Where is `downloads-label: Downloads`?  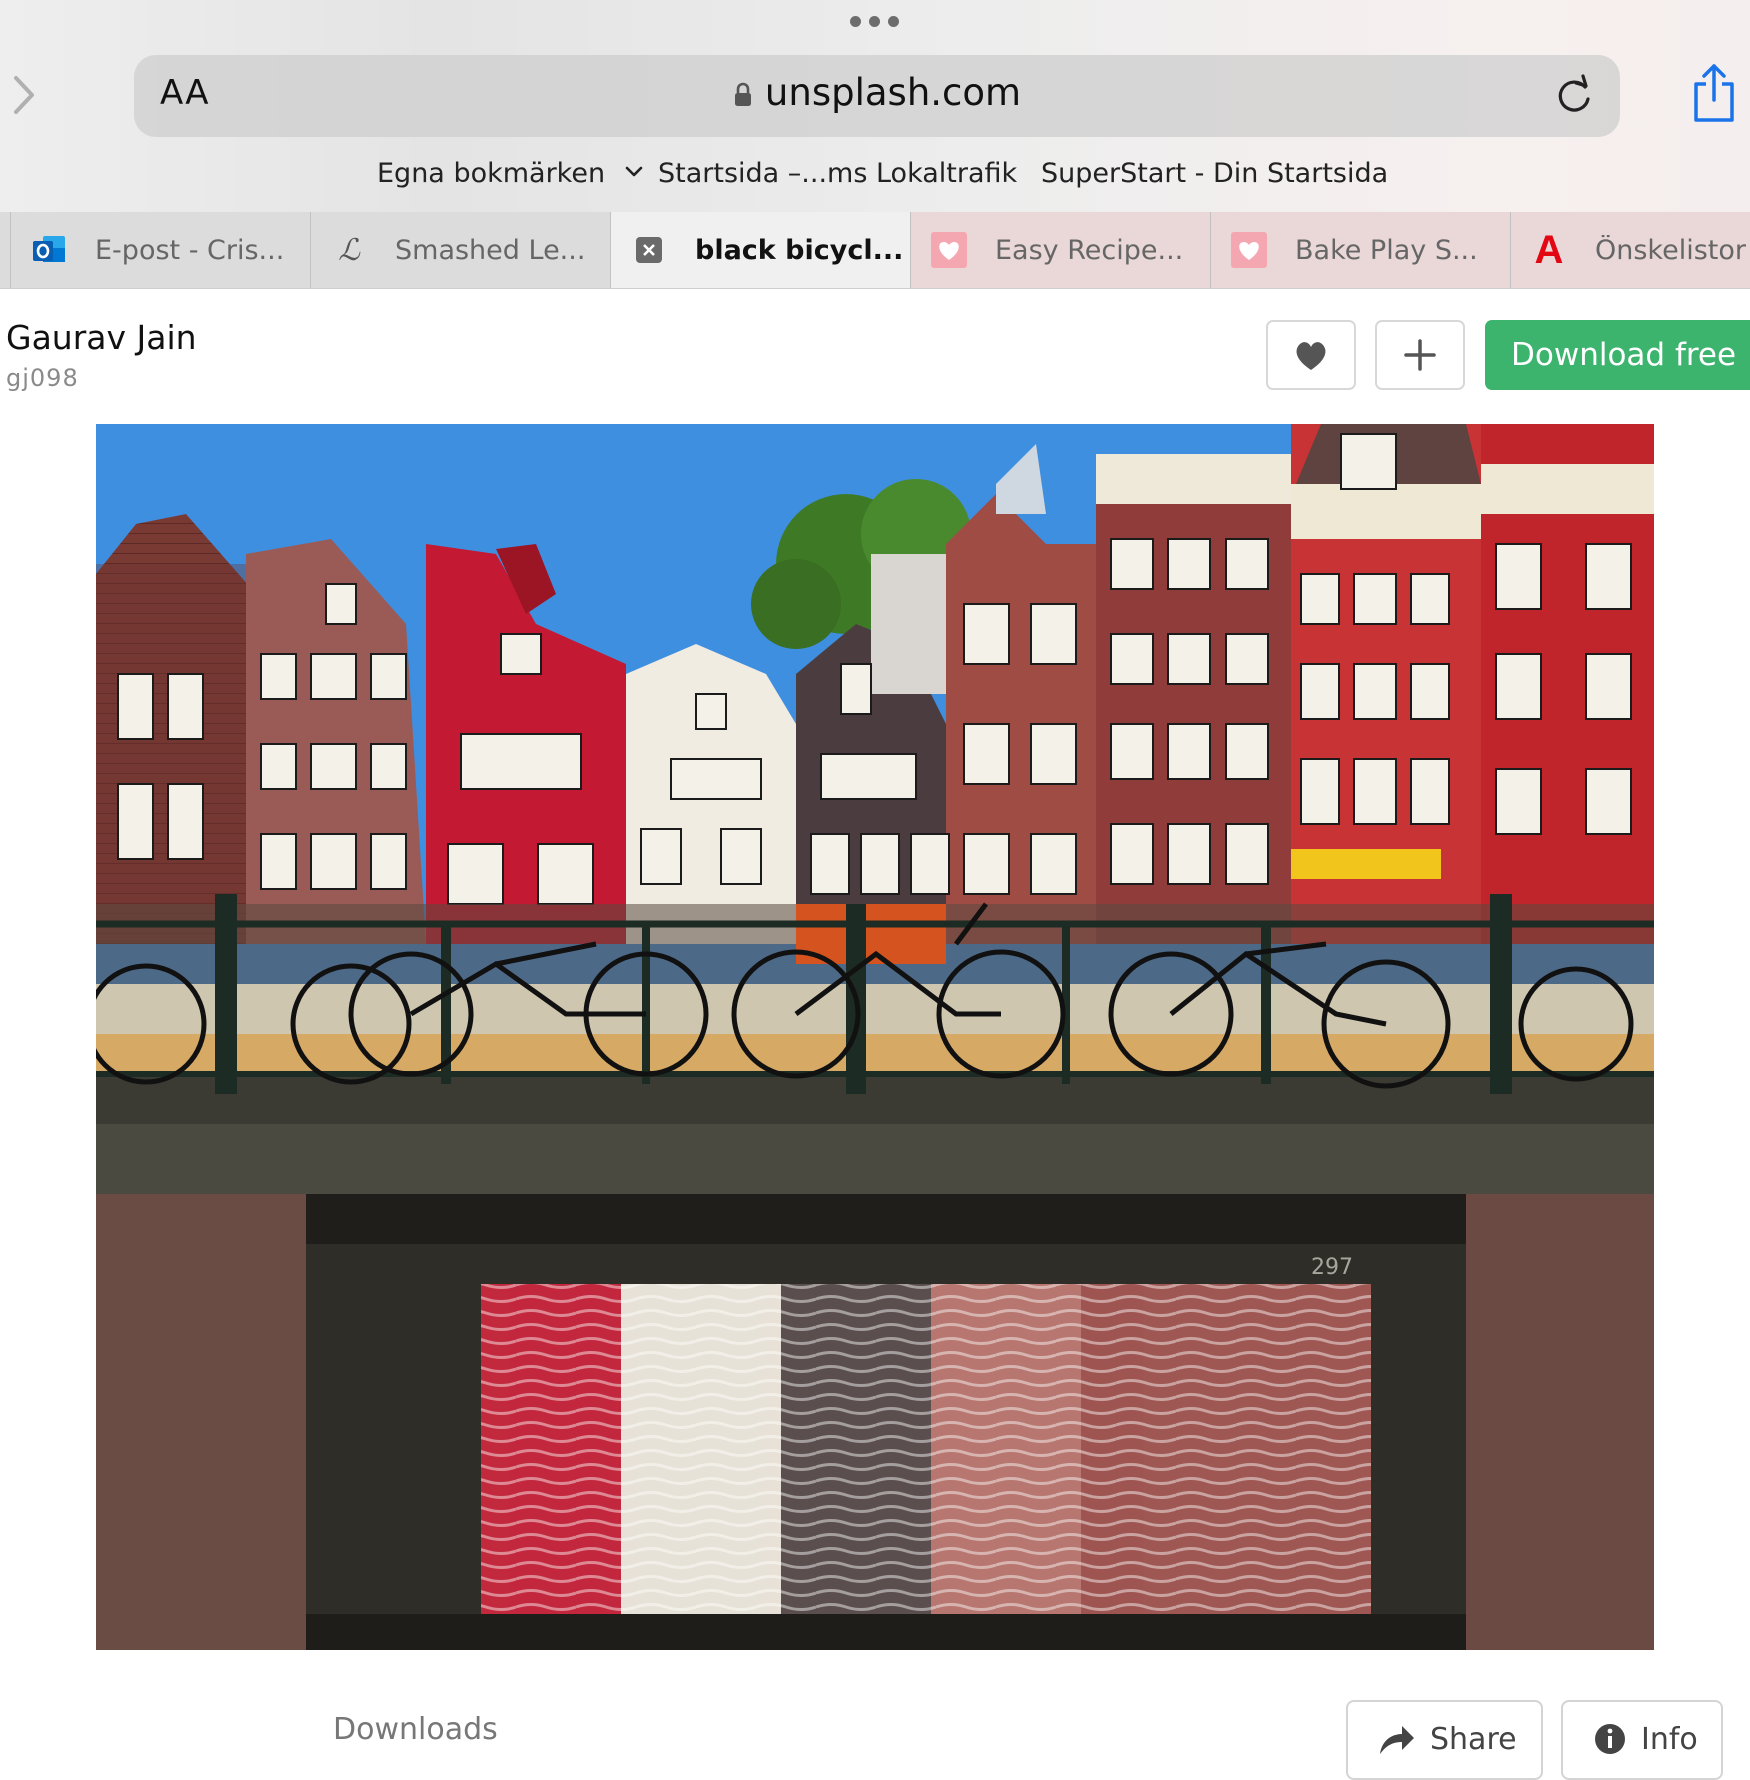 downloads-label: Downloads is located at coordinates (415, 1729).